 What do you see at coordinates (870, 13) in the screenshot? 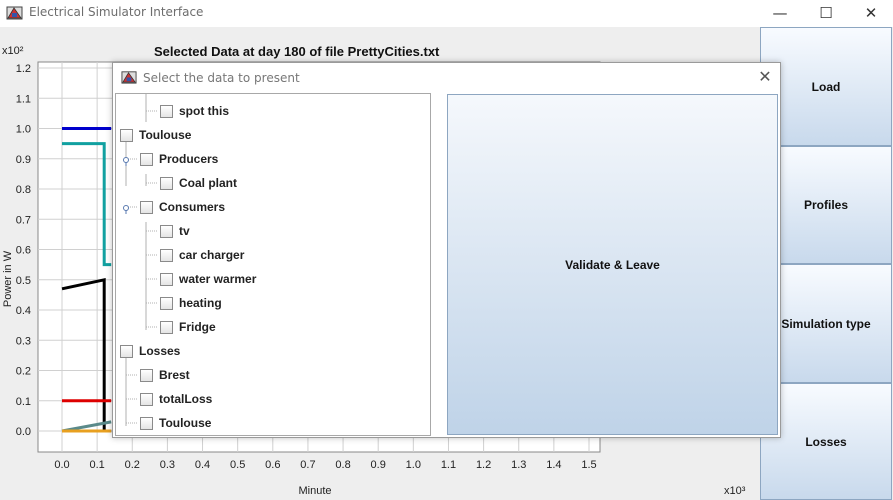
I see `close-window-button: ✕` at bounding box center [870, 13].